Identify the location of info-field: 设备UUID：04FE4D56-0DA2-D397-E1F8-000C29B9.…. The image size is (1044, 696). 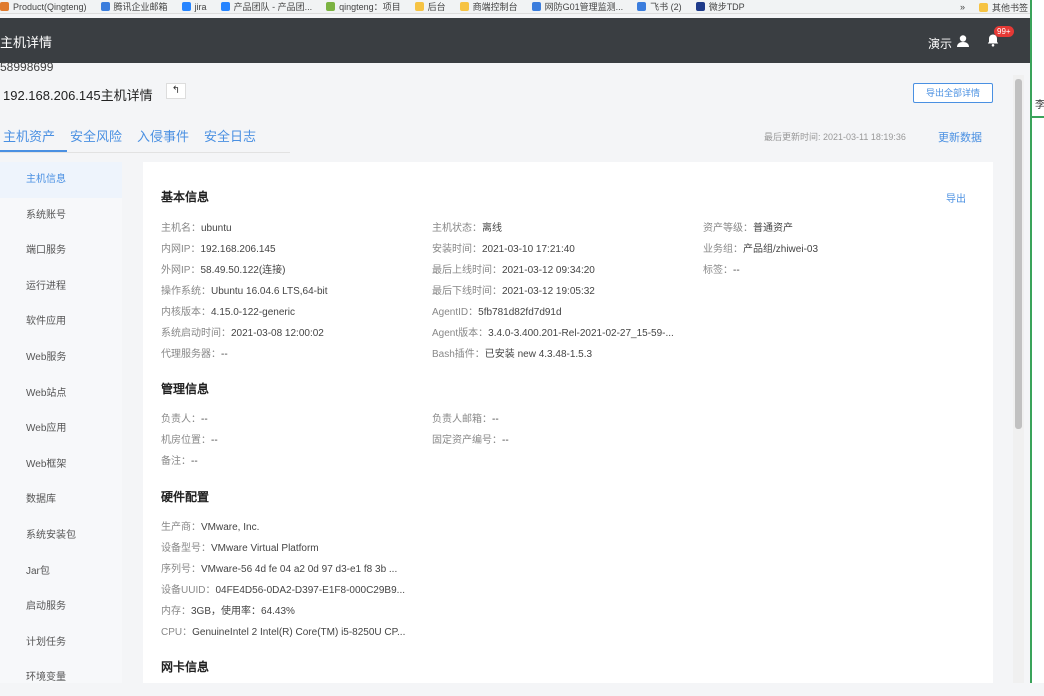
(283, 590).